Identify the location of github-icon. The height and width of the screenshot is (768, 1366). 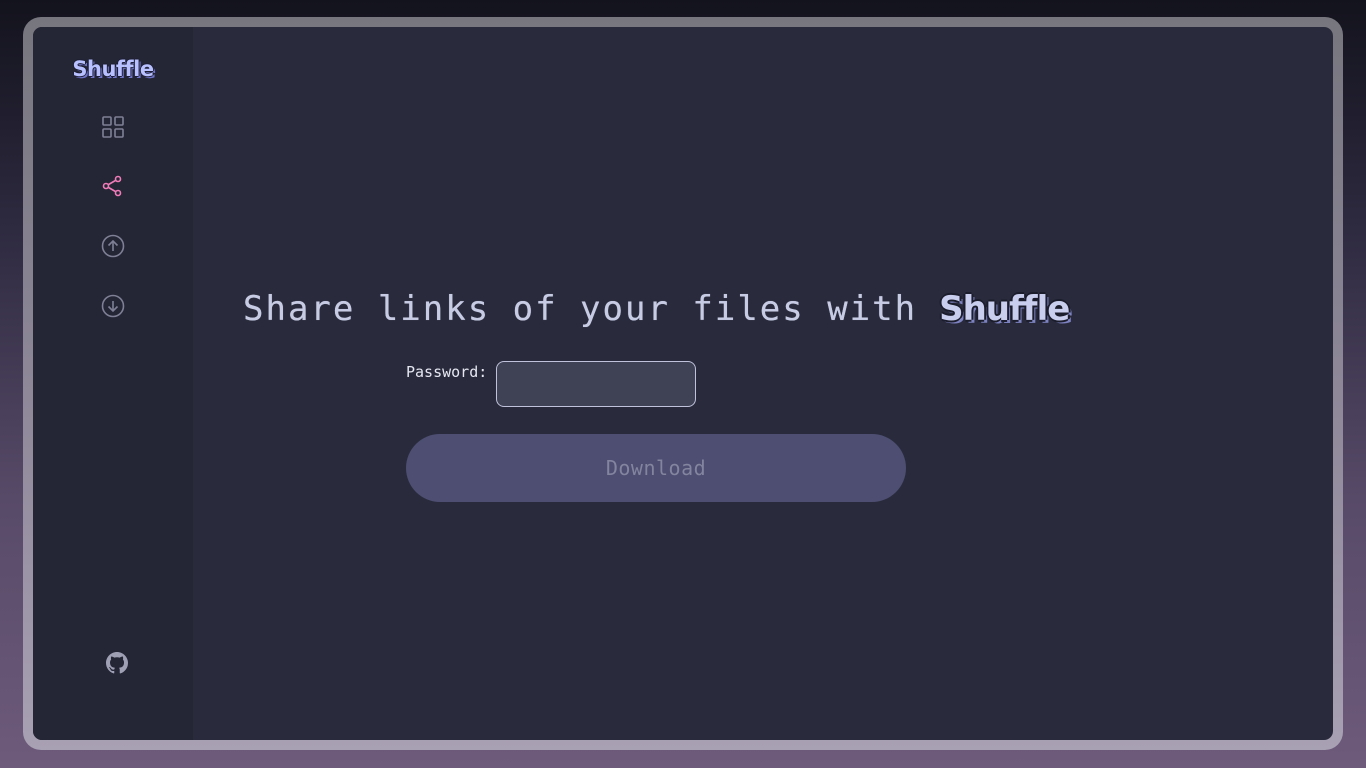
(117, 663).